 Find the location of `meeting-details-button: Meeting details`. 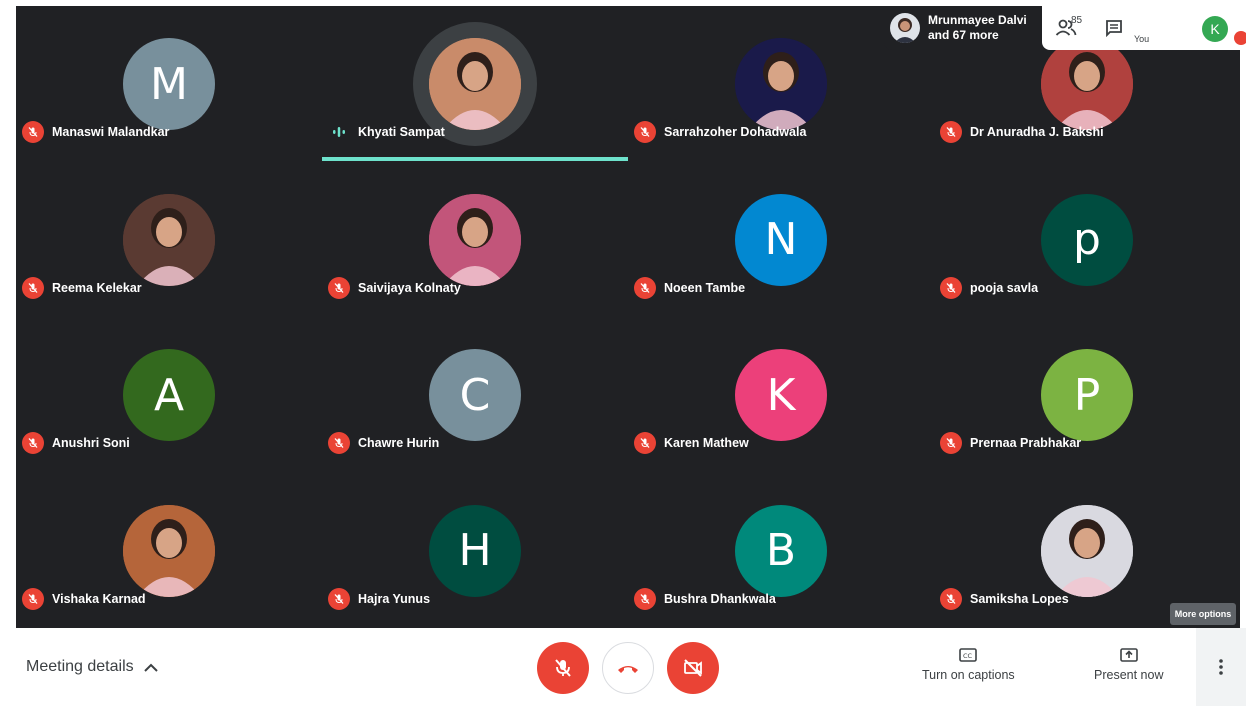

meeting-details-button: Meeting details is located at coordinates (92, 667).